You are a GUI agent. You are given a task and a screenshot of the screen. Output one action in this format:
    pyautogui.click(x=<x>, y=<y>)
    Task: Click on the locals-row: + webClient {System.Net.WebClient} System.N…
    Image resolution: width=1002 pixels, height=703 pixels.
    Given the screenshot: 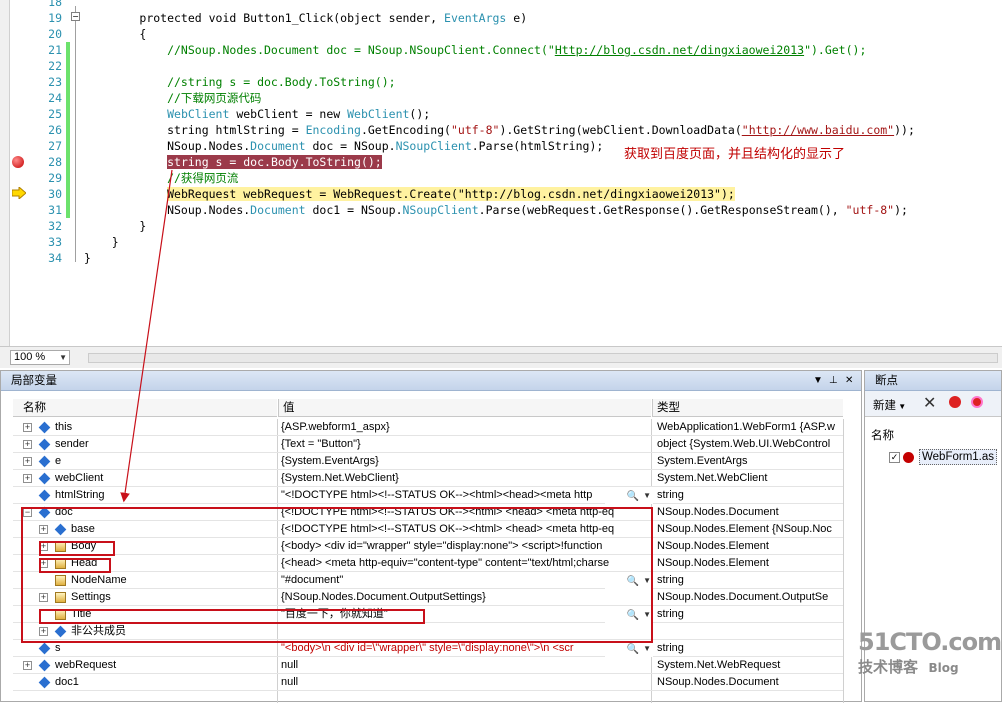 What is the action you would take?
    pyautogui.click(x=428, y=478)
    